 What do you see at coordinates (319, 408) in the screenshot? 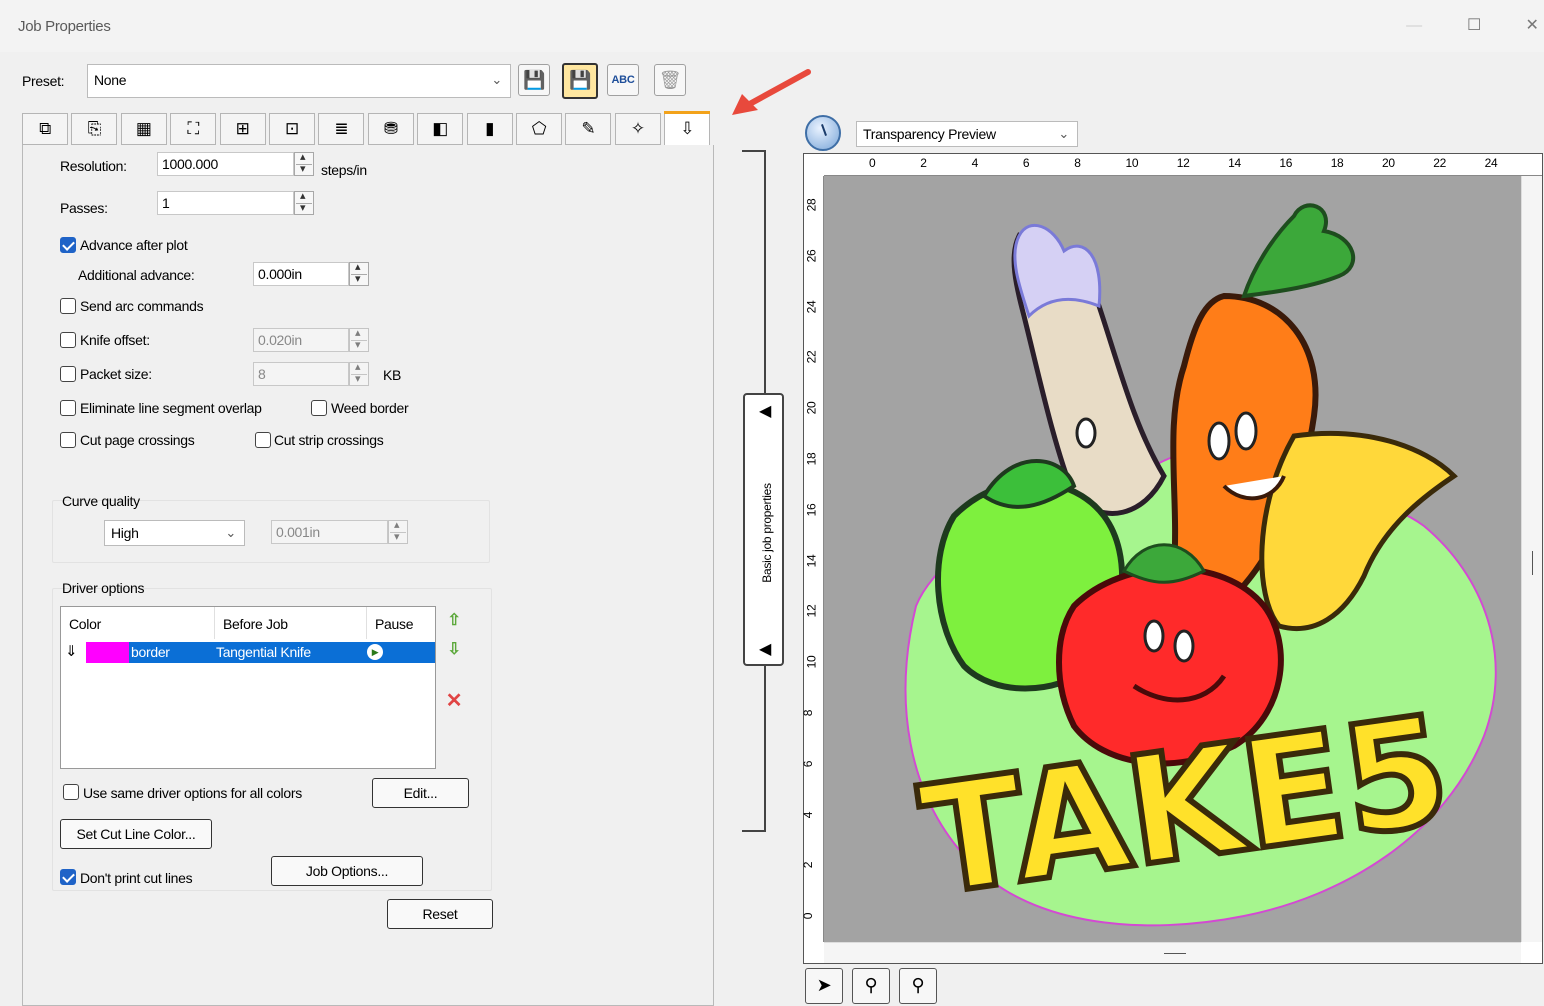
I see `weed-border-checkbox` at bounding box center [319, 408].